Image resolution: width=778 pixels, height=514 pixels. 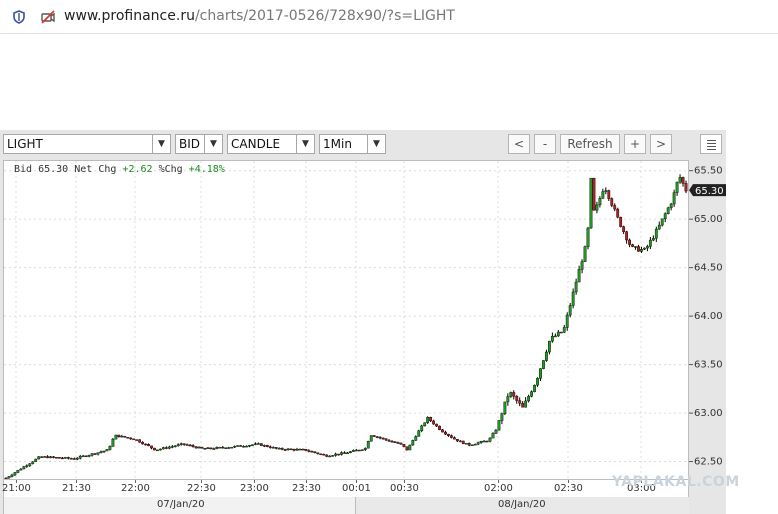 I want to click on camera-blocked-icon, so click(x=48, y=17).